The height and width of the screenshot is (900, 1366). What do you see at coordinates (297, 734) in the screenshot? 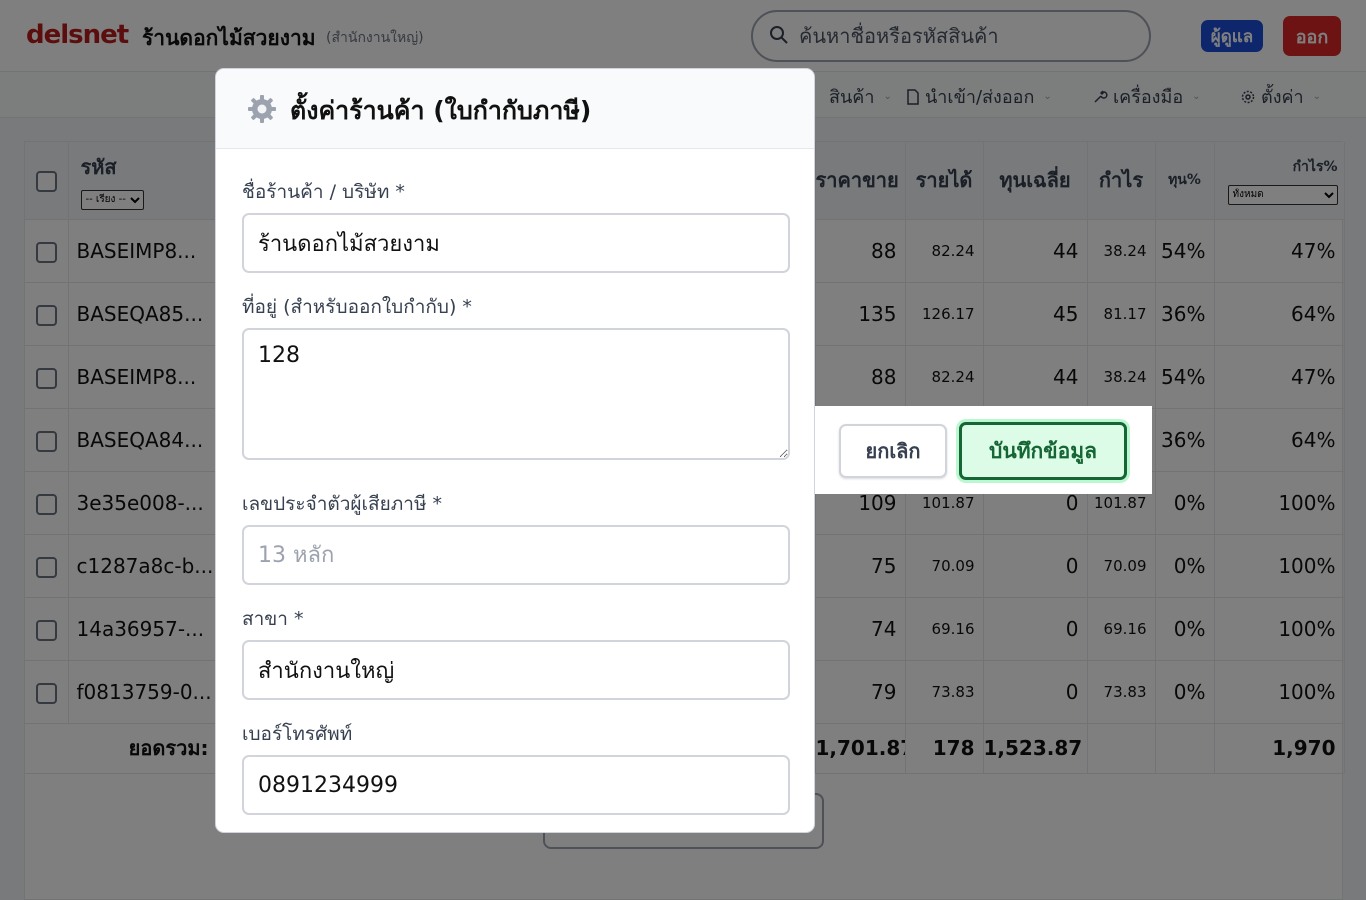
I see `phone-label: เบอร์โทรศัพท์` at bounding box center [297, 734].